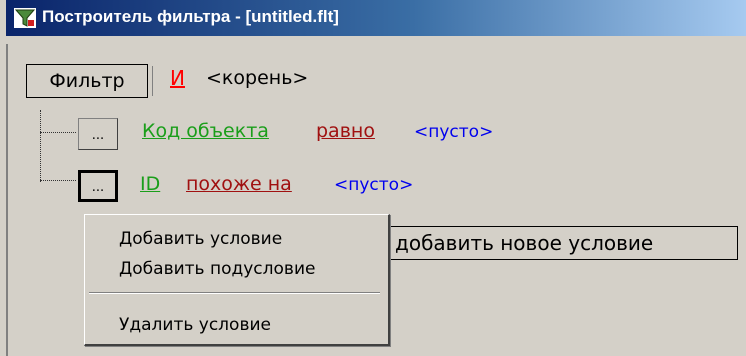  Describe the element at coordinates (376, 18) in the screenshot. I see `title-bar: Построитель фильтра - [untitled.flt]` at that location.